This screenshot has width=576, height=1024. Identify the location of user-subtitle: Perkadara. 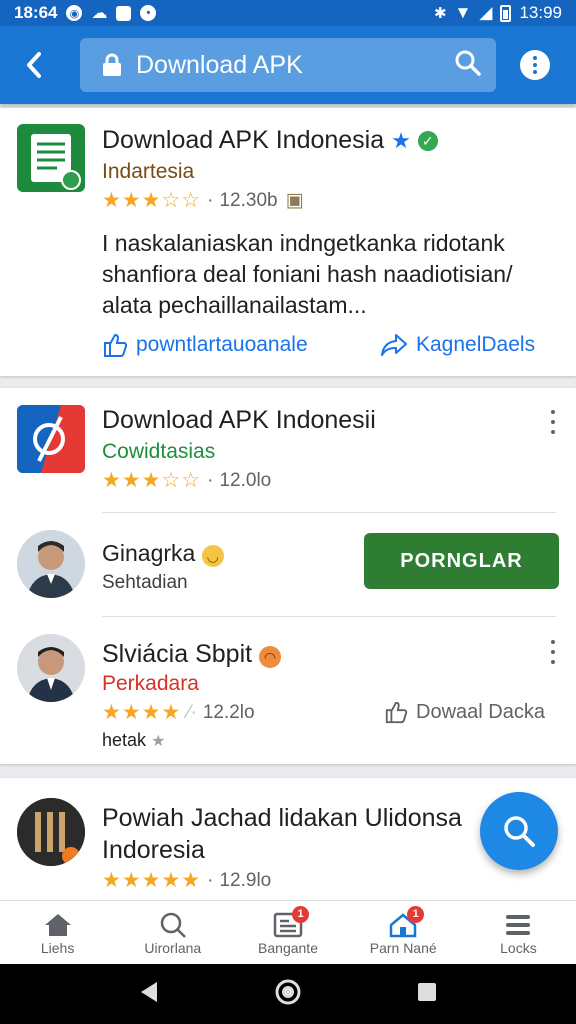
(150, 683).